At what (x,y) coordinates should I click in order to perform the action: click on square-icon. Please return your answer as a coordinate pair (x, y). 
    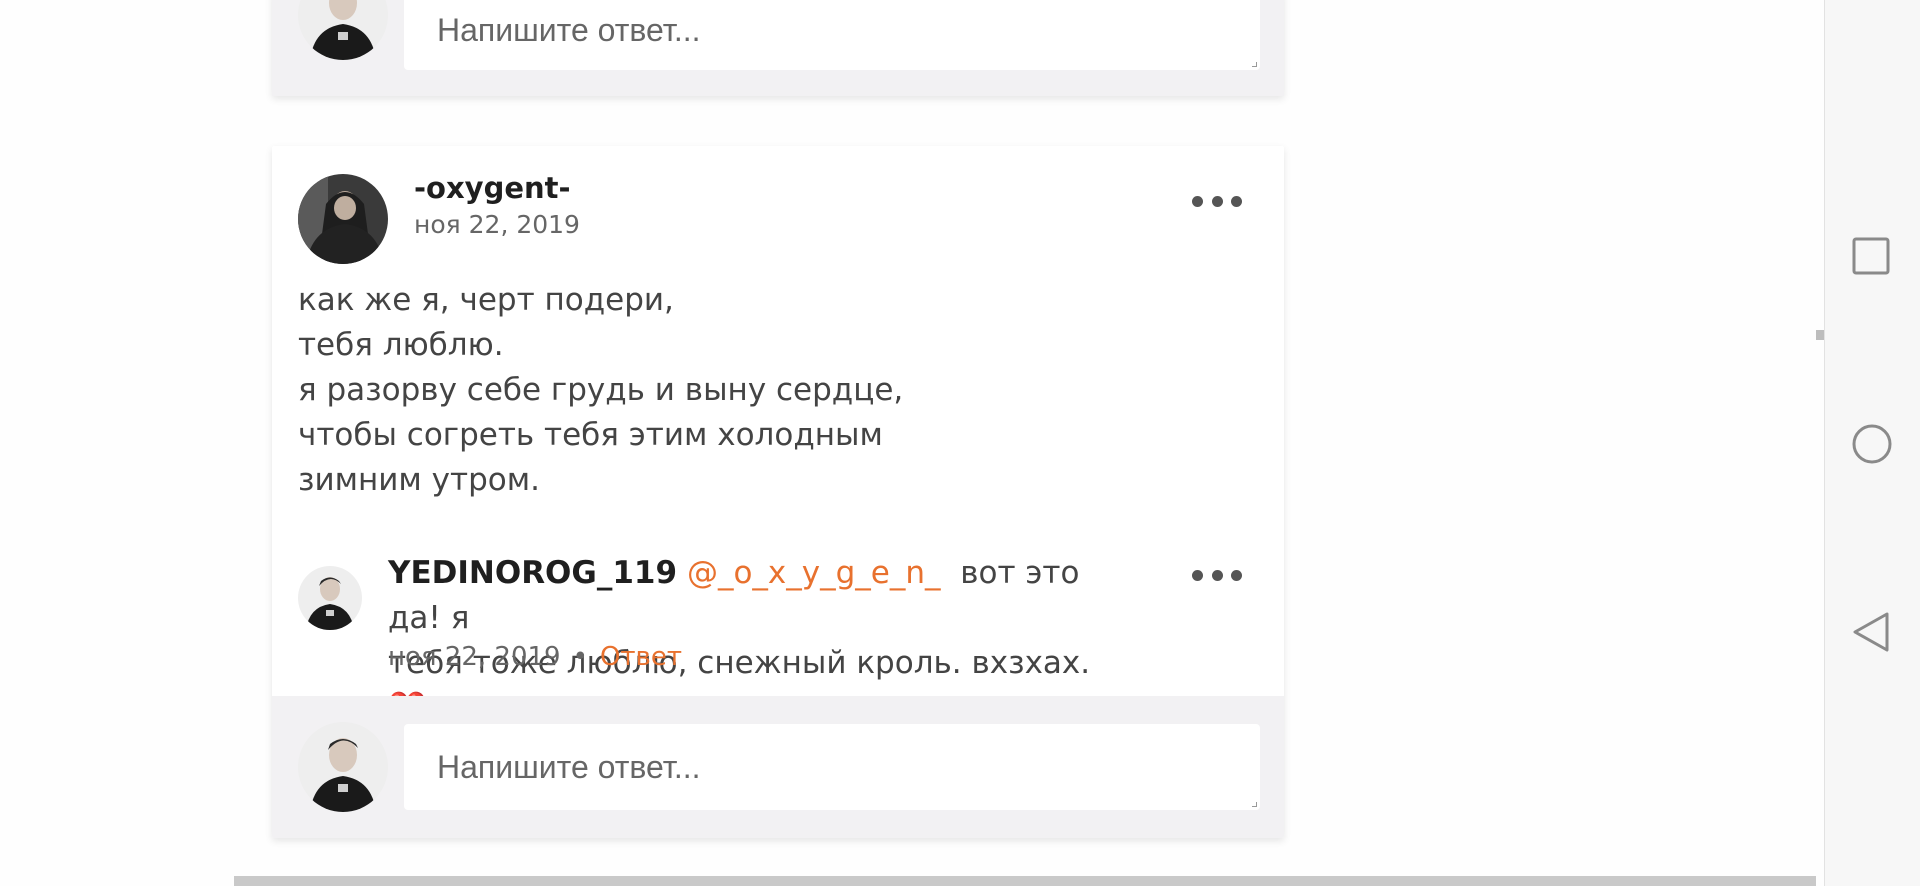
    Looking at the image, I should click on (1871, 258).